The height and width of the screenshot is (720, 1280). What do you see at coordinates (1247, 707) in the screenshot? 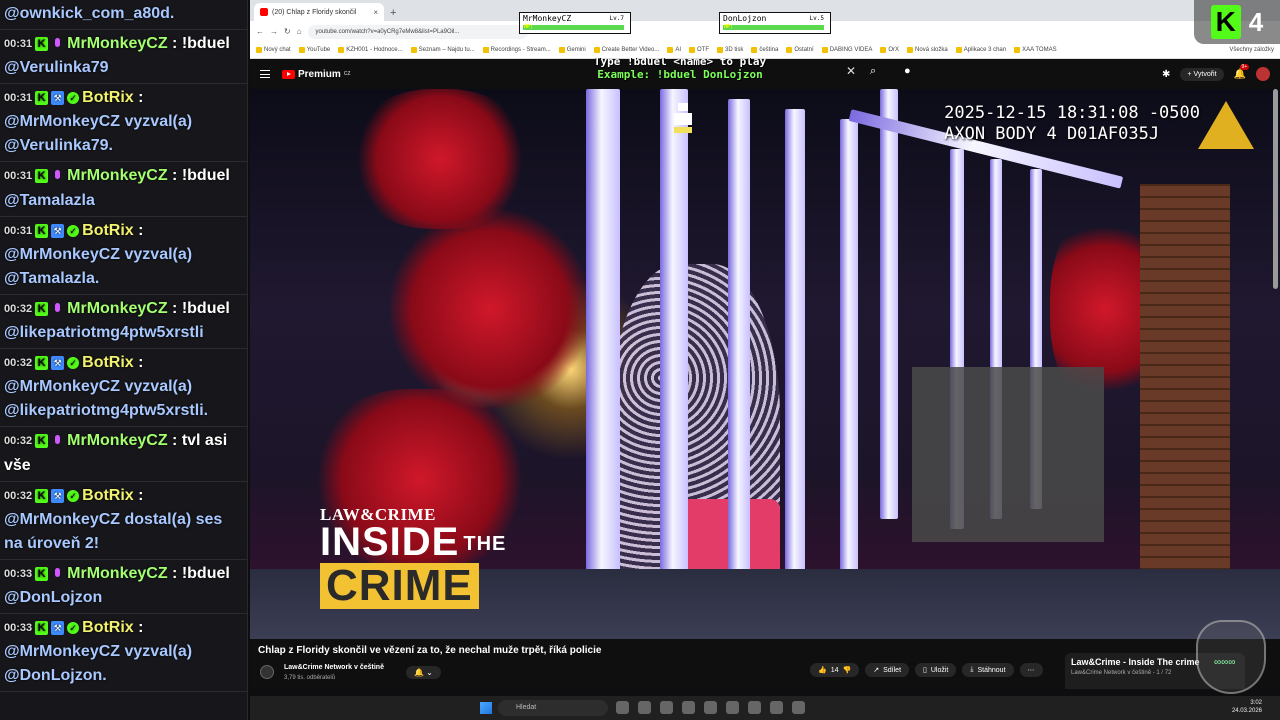
I see `taskbar-clock: 3:02 24.03.2026` at bounding box center [1247, 707].